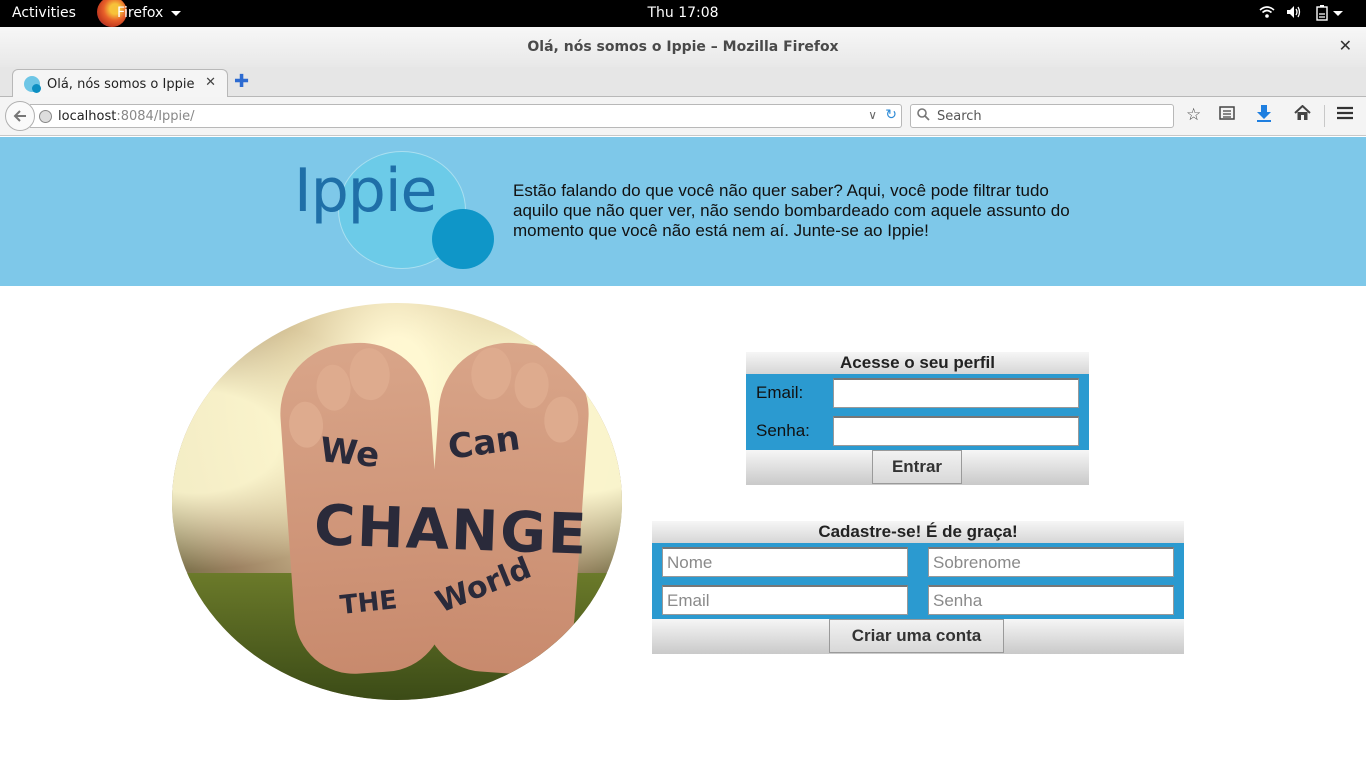 The width and height of the screenshot is (1366, 768). Describe the element at coordinates (1322, 15) in the screenshot. I see `battery-icon` at that location.